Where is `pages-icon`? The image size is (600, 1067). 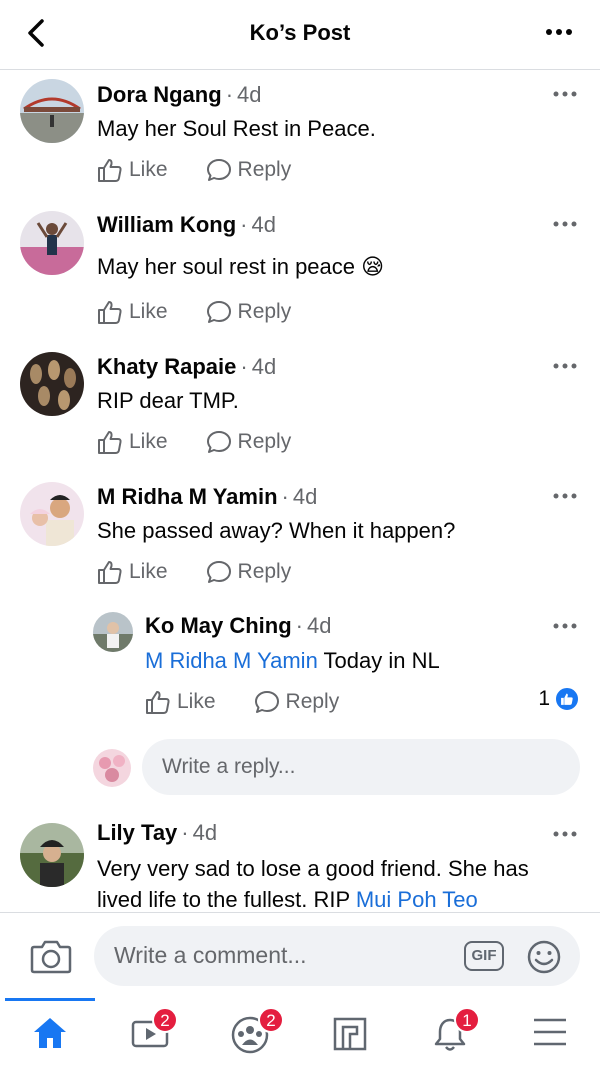 pages-icon is located at coordinates (350, 1034).